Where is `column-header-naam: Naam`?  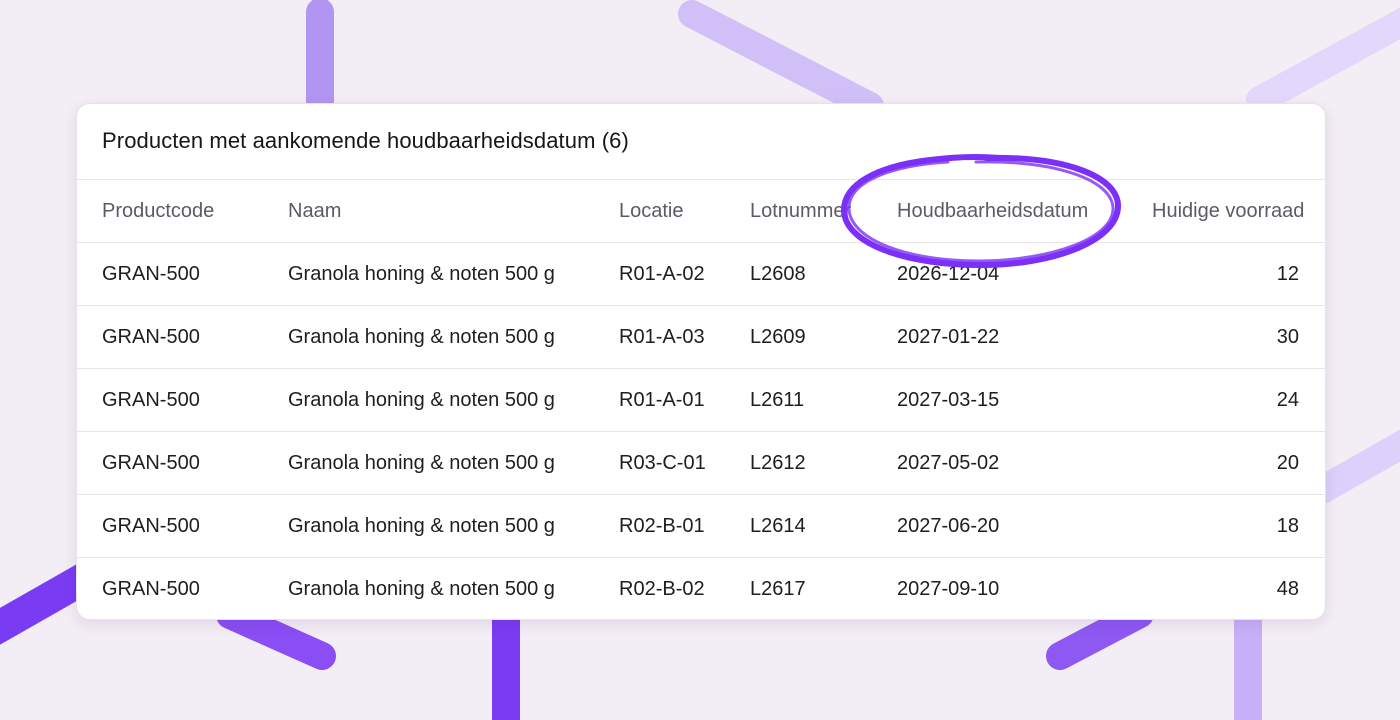 column-header-naam: Naam is located at coordinates (453, 211).